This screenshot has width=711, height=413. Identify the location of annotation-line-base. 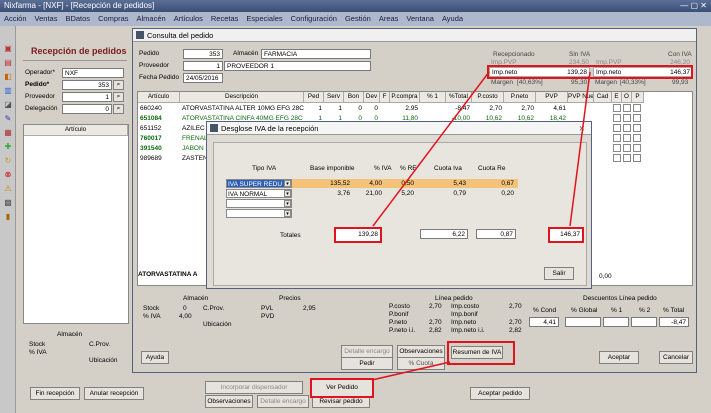
(431, 149).